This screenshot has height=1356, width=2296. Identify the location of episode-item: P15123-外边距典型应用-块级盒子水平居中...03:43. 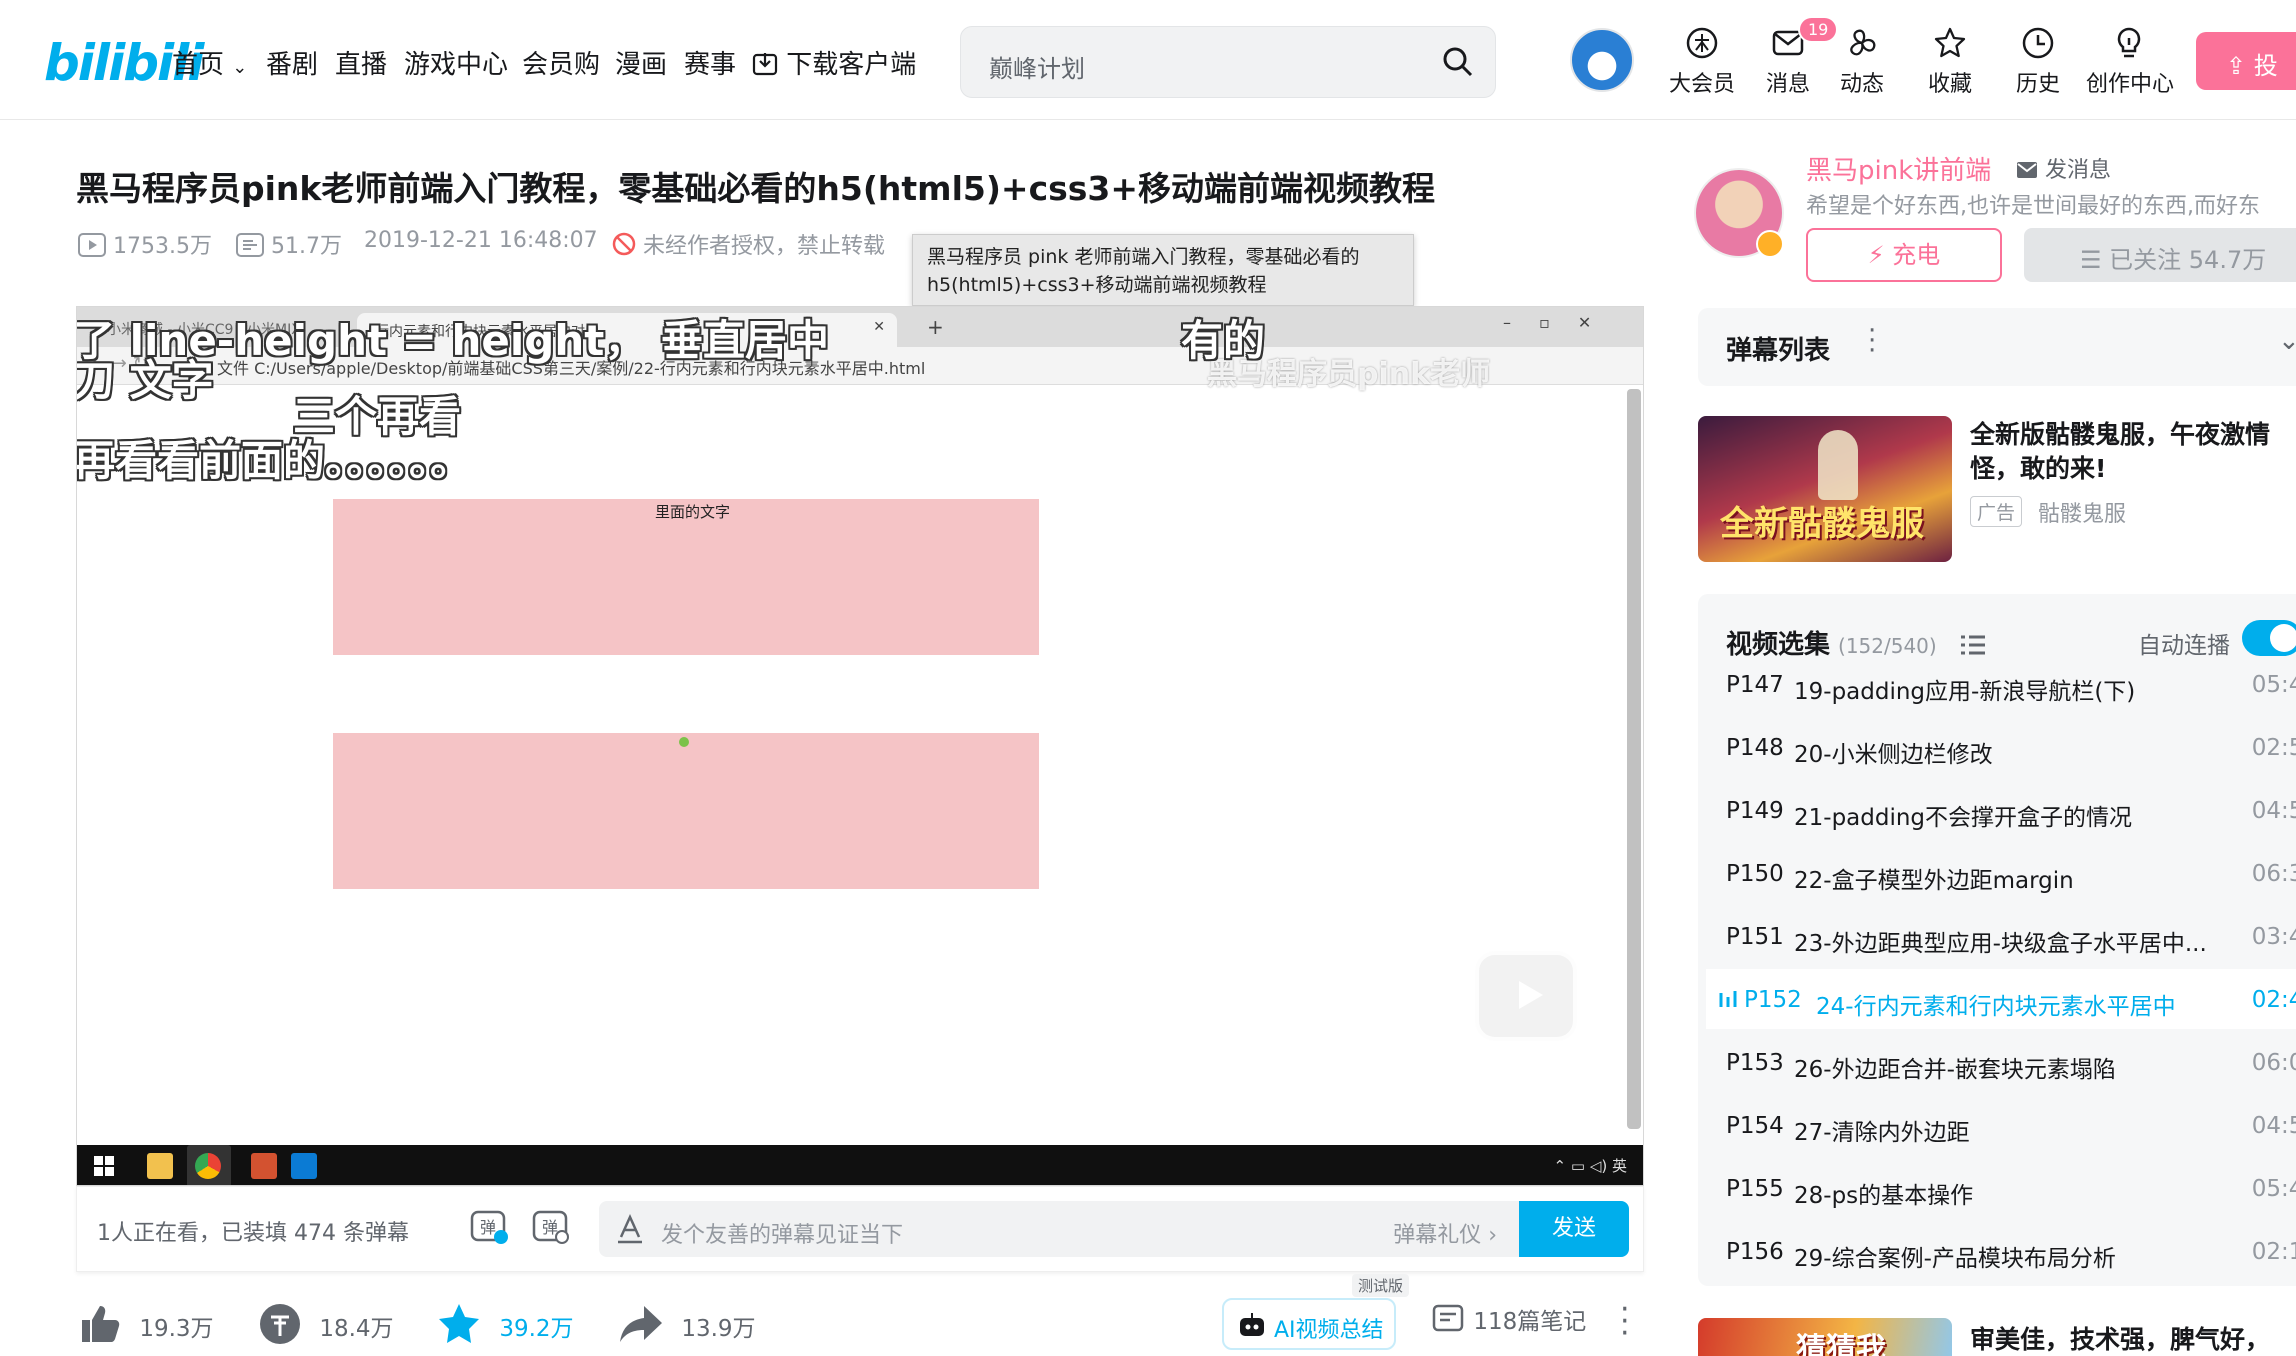
(2001, 936).